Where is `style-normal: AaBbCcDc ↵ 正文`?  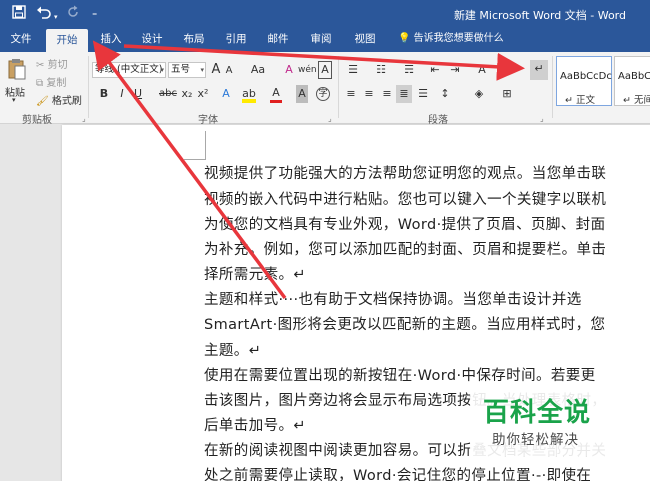 style-normal: AaBbCcDc ↵ 正文 is located at coordinates (584, 81).